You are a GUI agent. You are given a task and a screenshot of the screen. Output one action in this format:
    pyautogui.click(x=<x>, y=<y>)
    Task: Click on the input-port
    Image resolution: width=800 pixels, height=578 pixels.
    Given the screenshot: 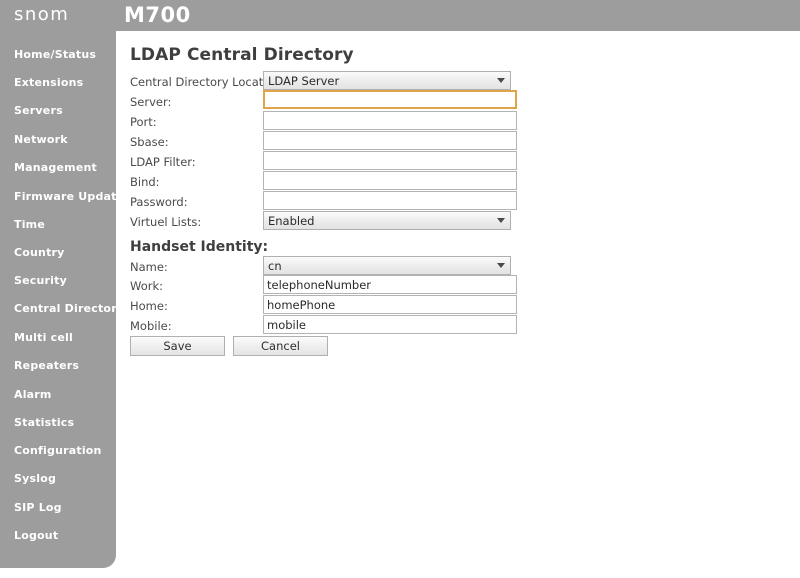 What is the action you would take?
    pyautogui.click(x=390, y=120)
    